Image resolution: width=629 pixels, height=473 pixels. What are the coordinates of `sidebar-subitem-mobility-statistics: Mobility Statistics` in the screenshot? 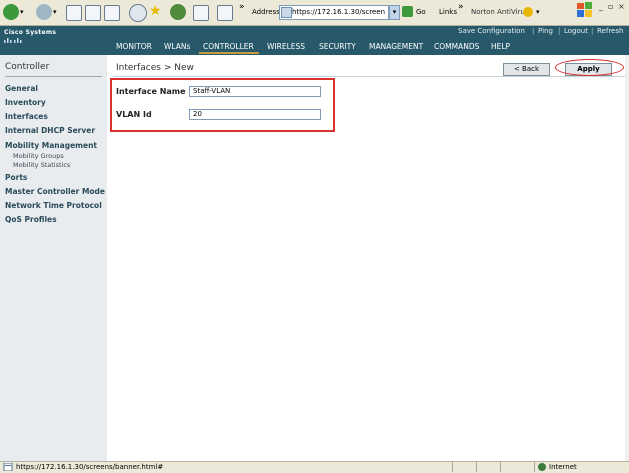 It's located at (41, 165).